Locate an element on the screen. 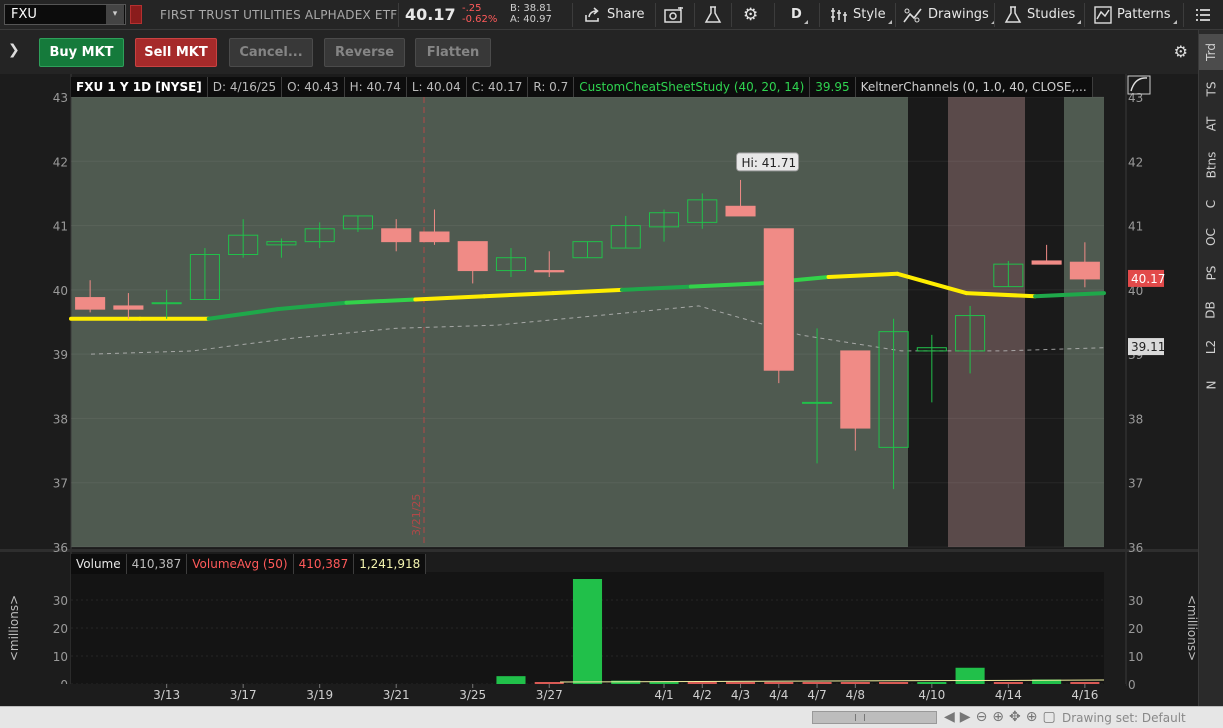  price-tick-left: 36 is located at coordinates (60, 548).